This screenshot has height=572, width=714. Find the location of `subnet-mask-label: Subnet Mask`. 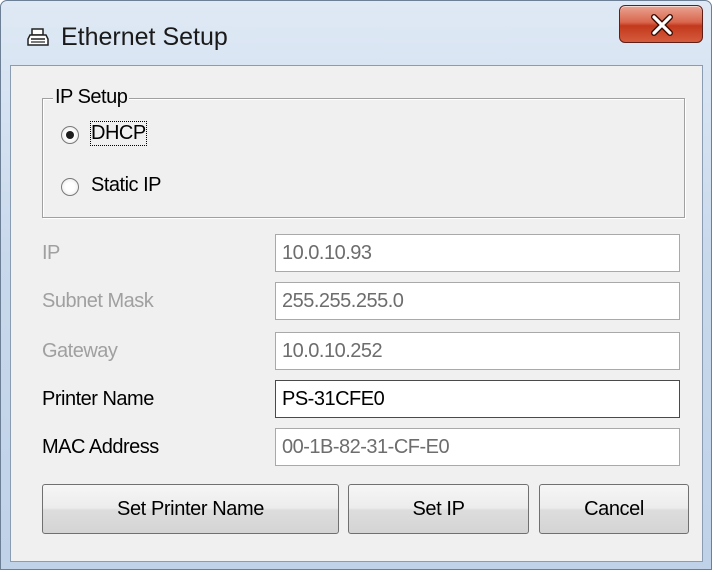

subnet-mask-label: Subnet Mask is located at coordinates (98, 301).